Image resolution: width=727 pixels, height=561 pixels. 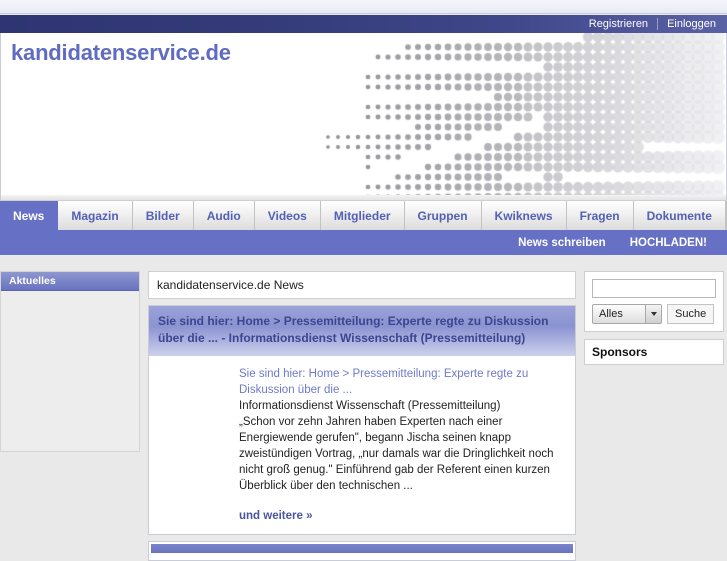 I want to click on secondary-nav: News schreiben HOCHLADEN!, so click(x=363, y=242).